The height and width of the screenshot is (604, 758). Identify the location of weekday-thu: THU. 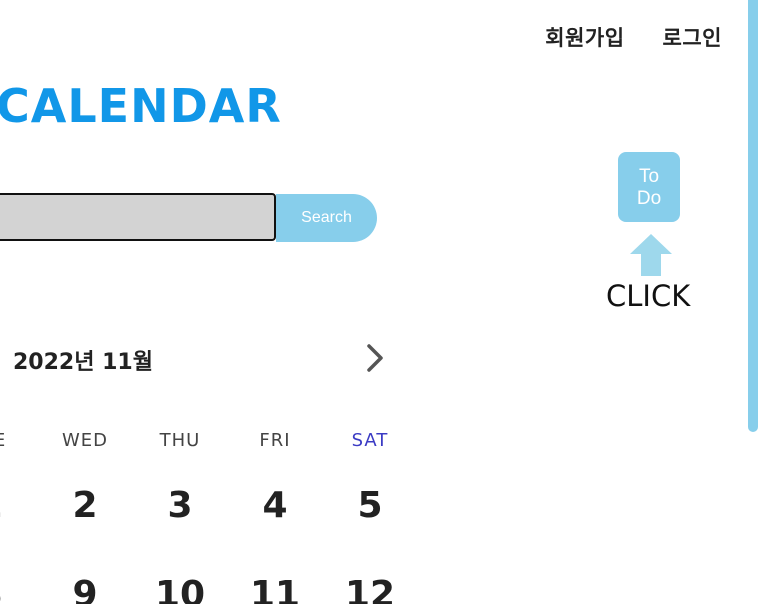
(180, 440).